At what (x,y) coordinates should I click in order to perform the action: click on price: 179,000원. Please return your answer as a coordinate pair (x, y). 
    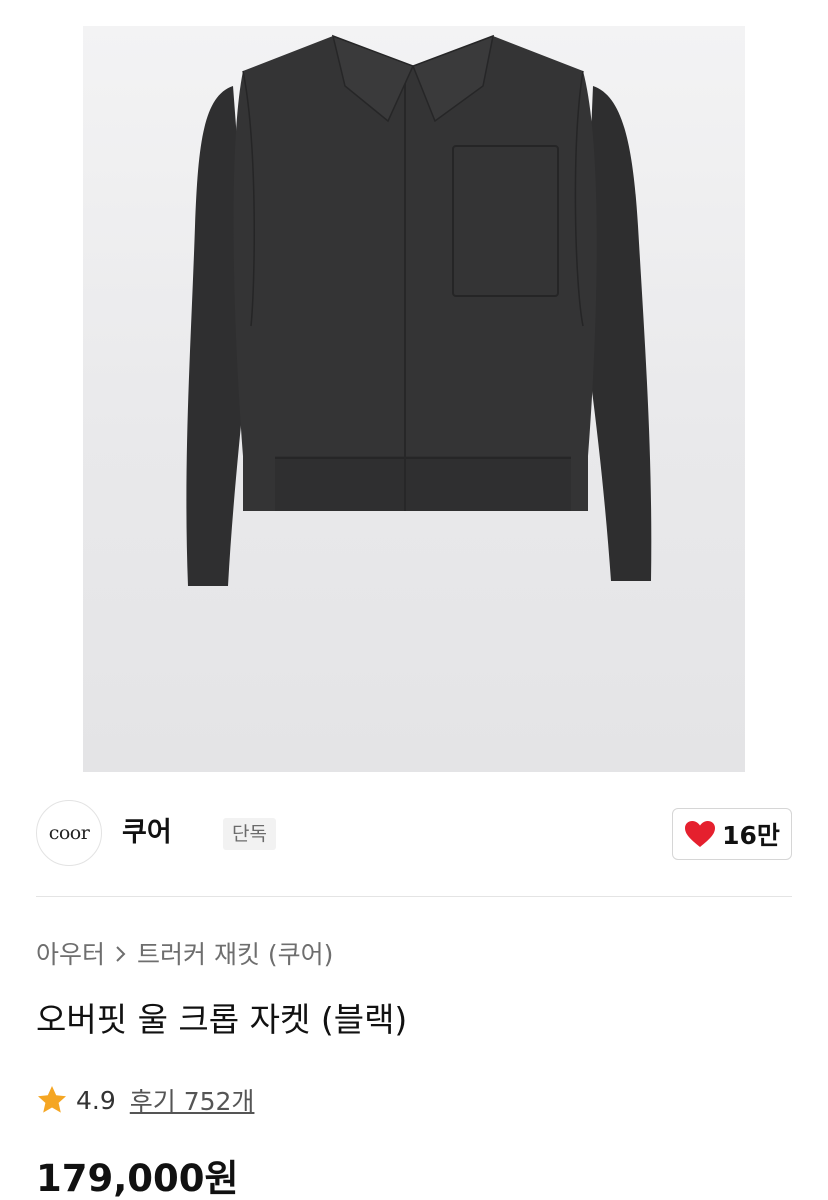
    Looking at the image, I should click on (137, 1178).